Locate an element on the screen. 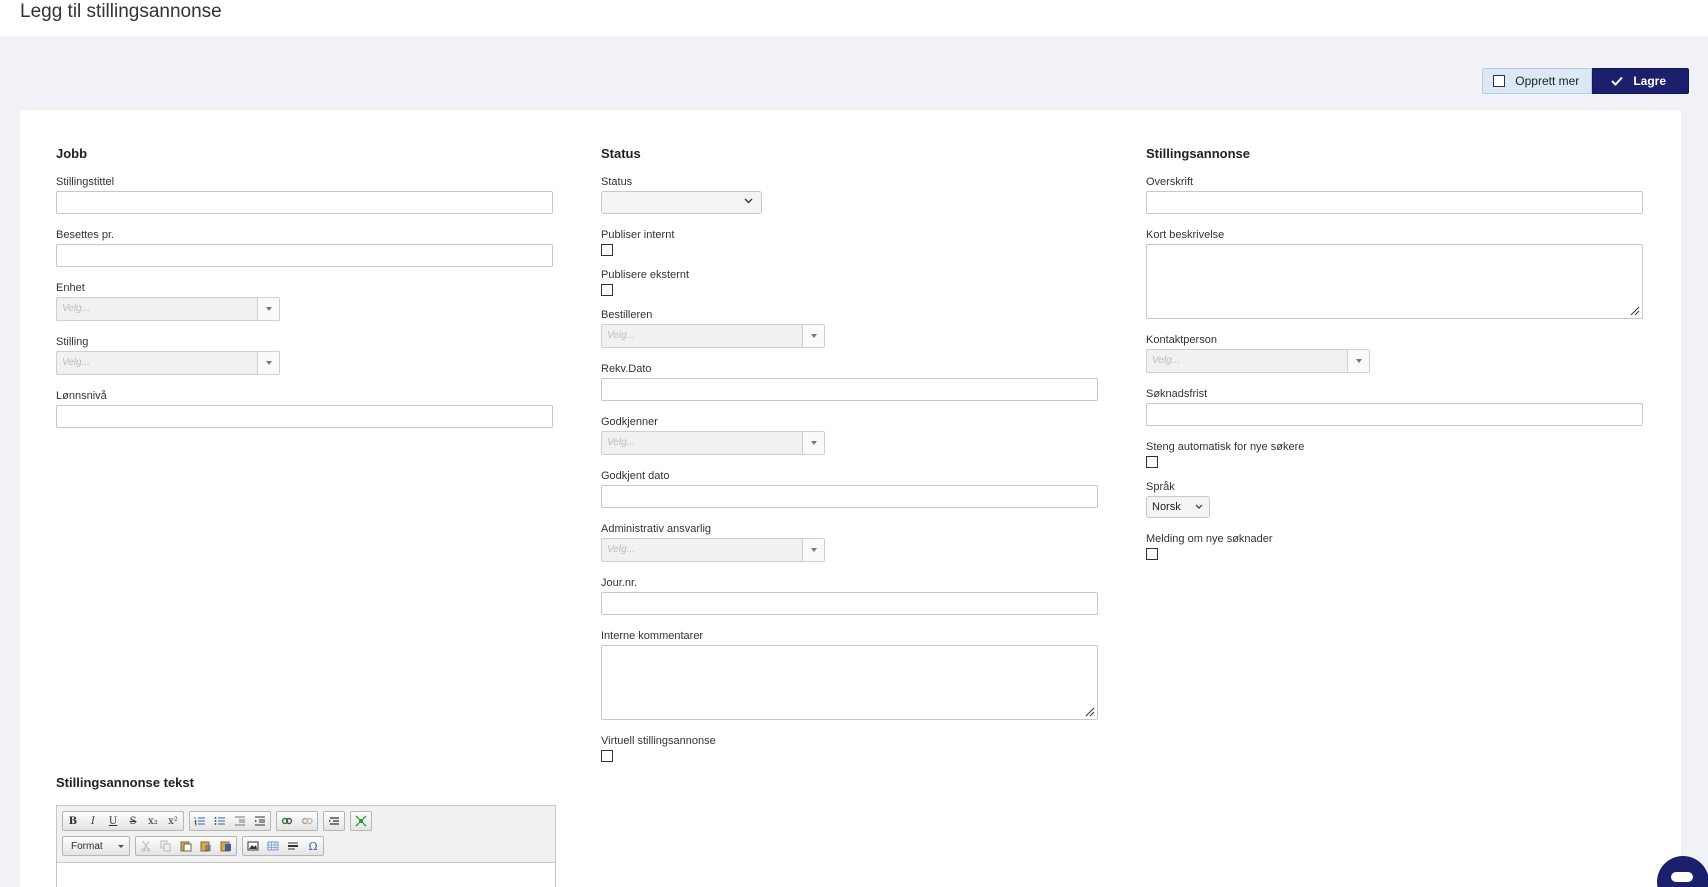 The width and height of the screenshot is (1708, 887). create-more-toggle: Opprett mer is located at coordinates (1537, 81).